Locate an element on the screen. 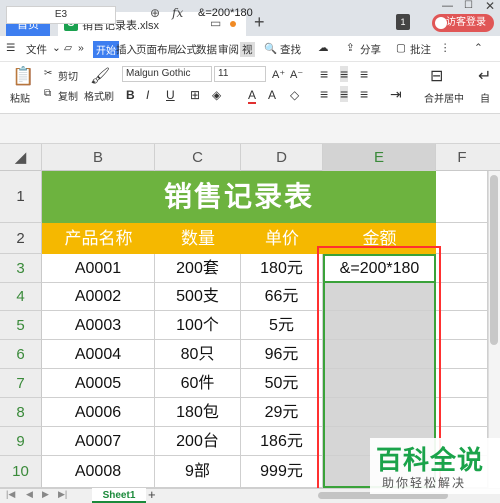 Image resolution: width=500 pixels, height=503 pixels. row-header-8: 8 is located at coordinates (21, 412).